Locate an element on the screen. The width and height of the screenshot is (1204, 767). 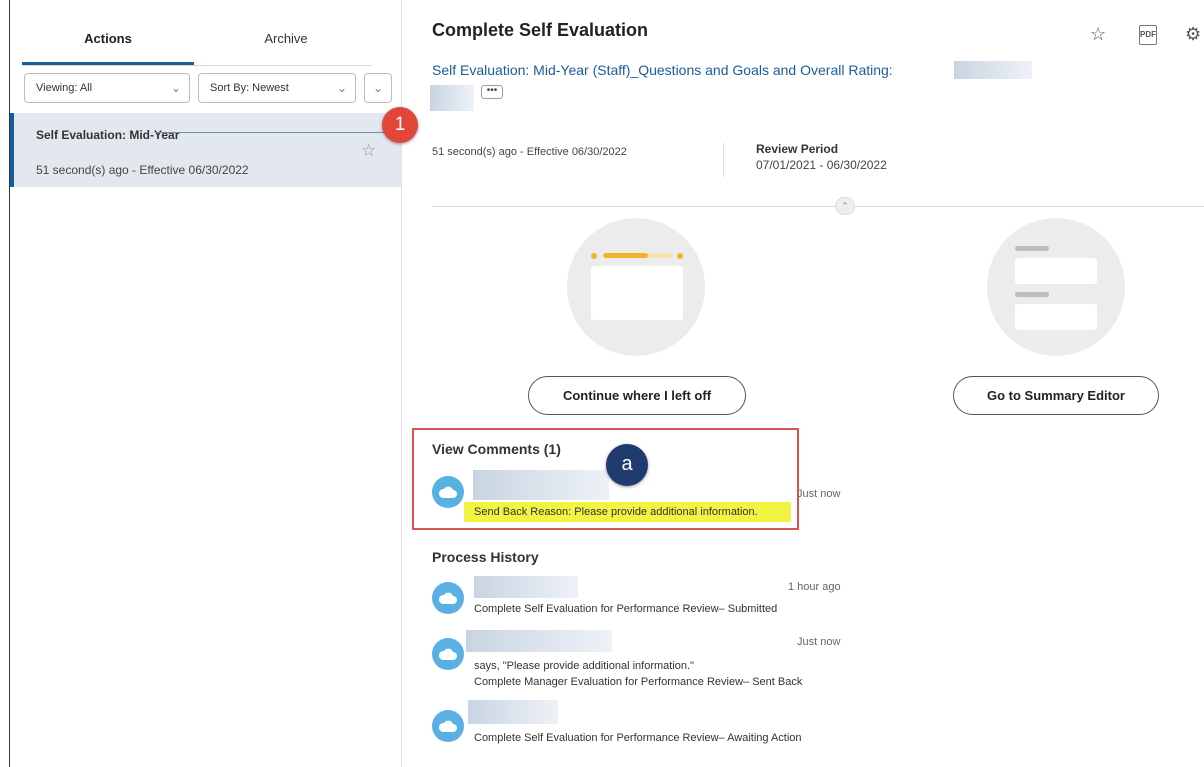
sort-dropdown: Sort By: Newest ⌄ is located at coordinates (277, 88).